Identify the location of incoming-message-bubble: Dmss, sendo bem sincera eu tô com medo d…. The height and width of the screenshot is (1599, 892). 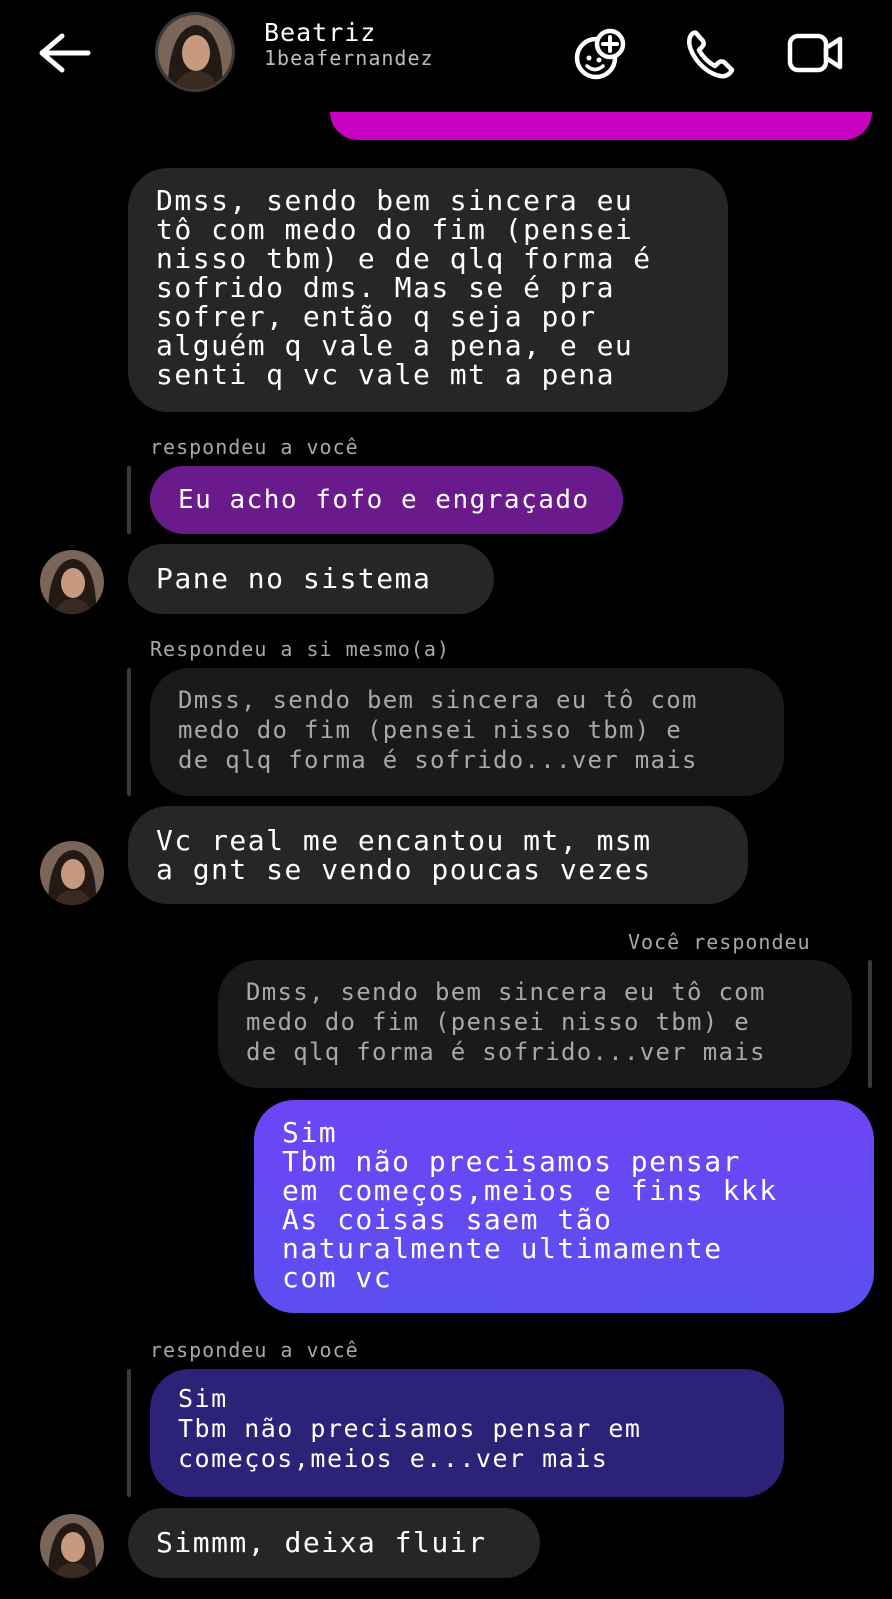
(428, 290).